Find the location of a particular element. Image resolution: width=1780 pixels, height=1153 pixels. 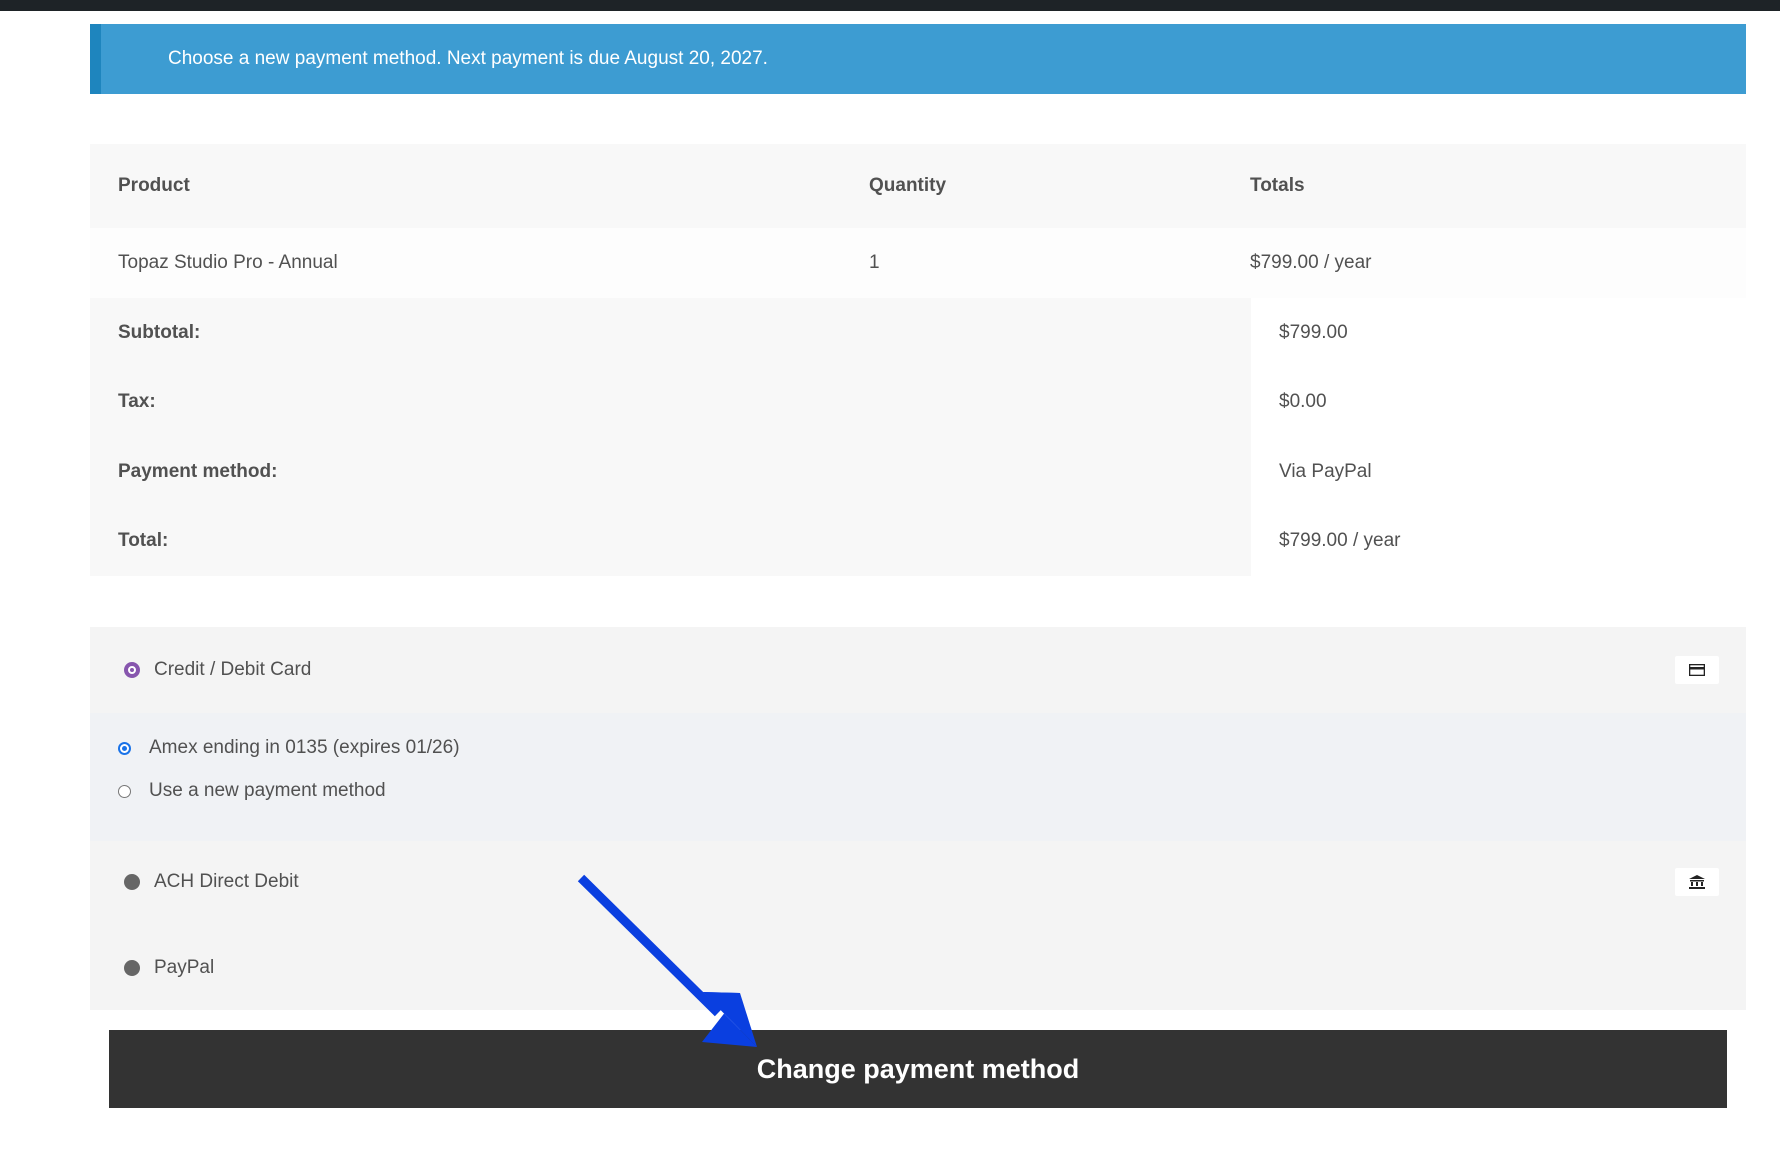

total-label: Total: is located at coordinates (143, 541).